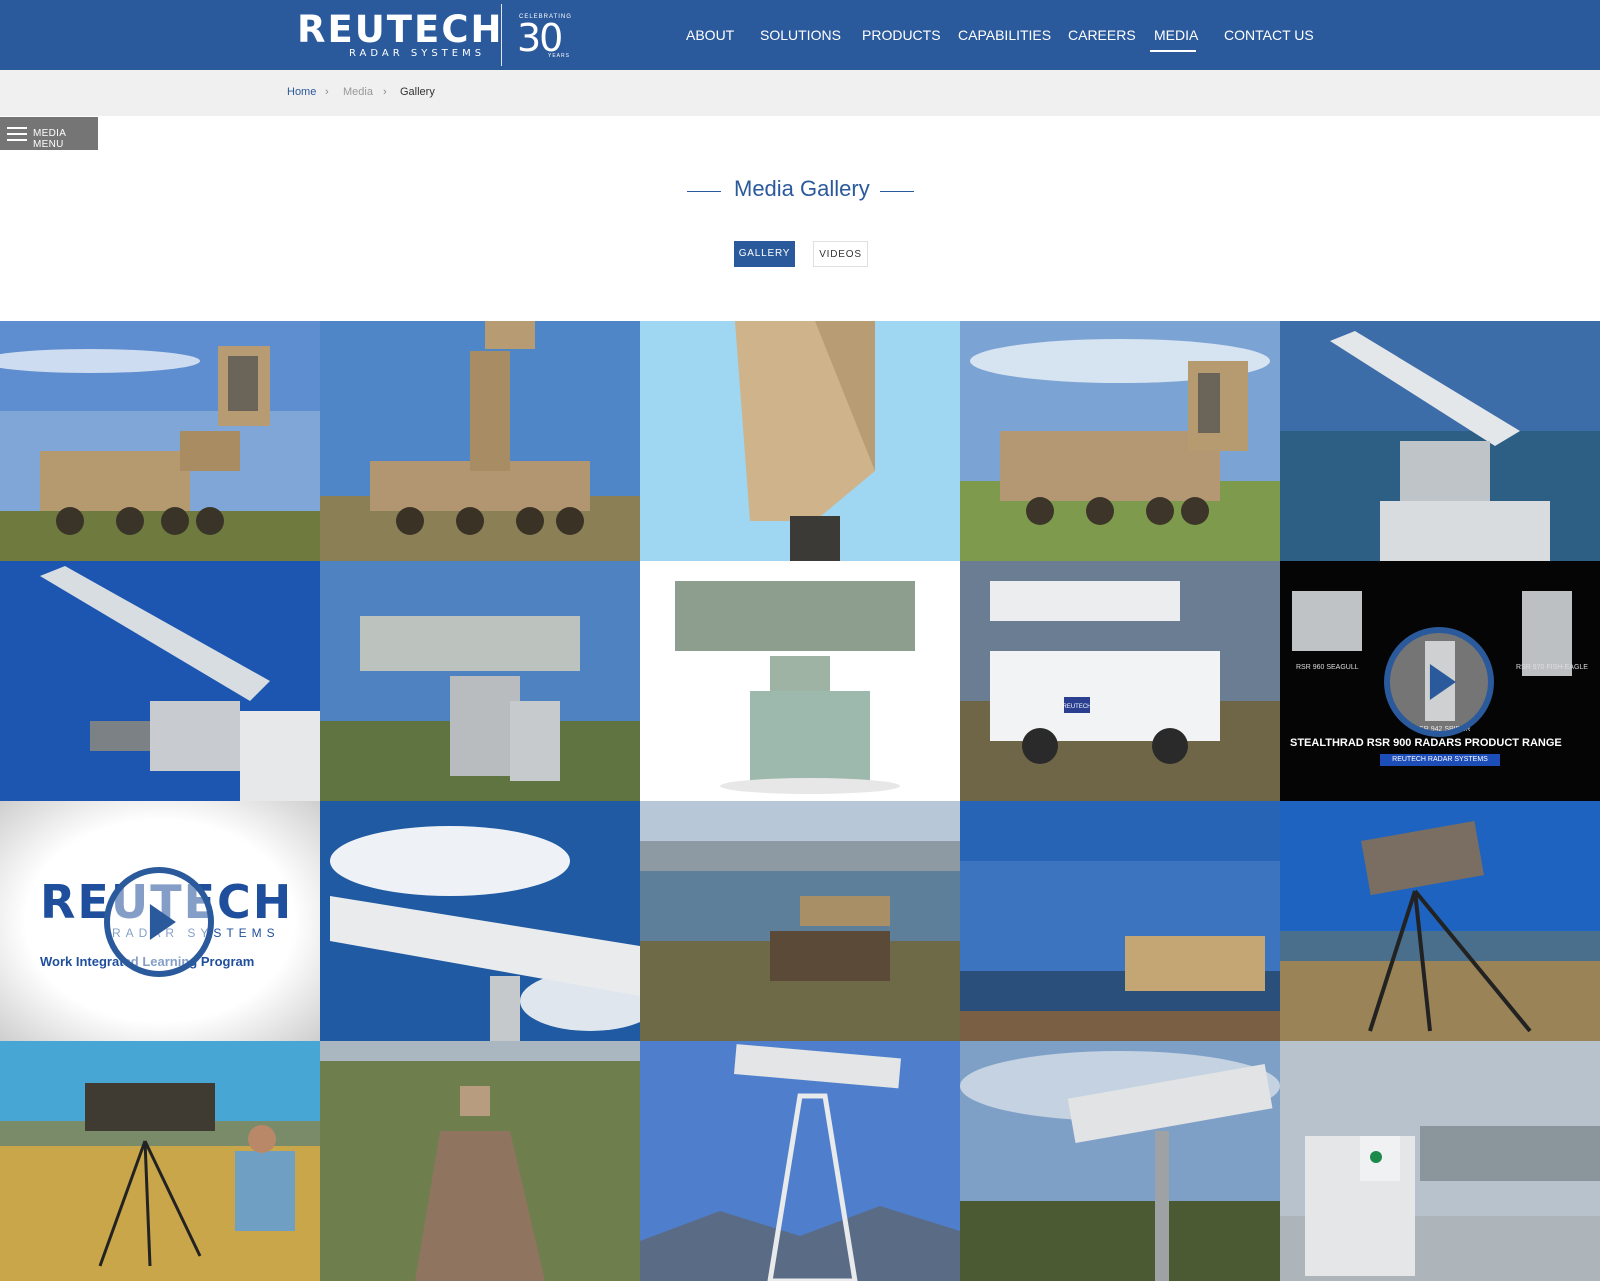 The height and width of the screenshot is (1281, 1600). I want to click on tab-videos: VIDEOS, so click(840, 254).